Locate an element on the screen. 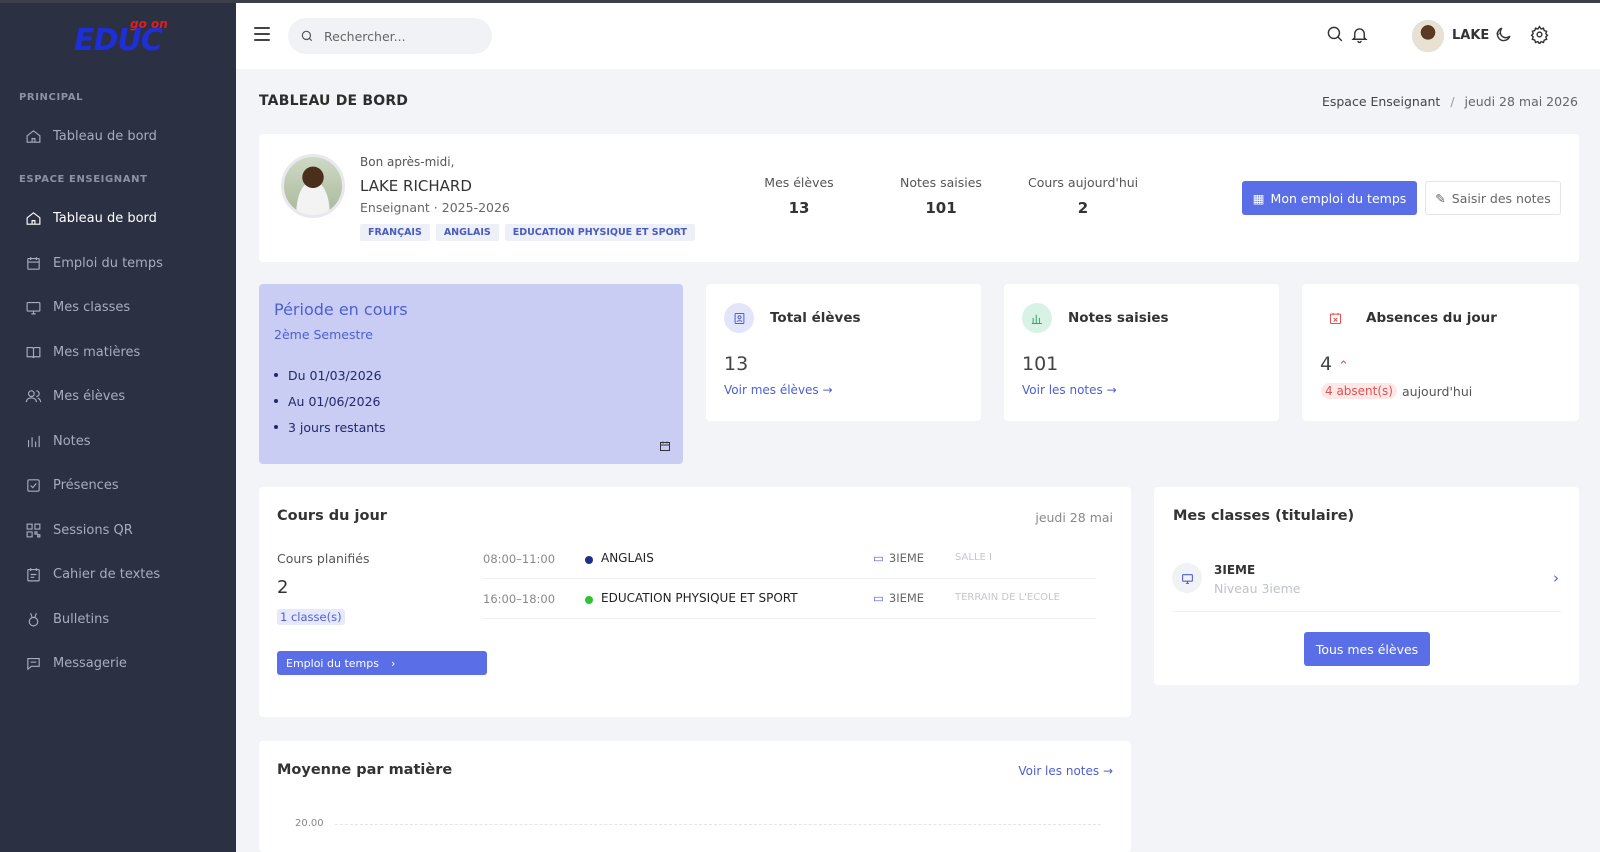 The width and height of the screenshot is (1600, 852). student-badge-icon is located at coordinates (739, 318).